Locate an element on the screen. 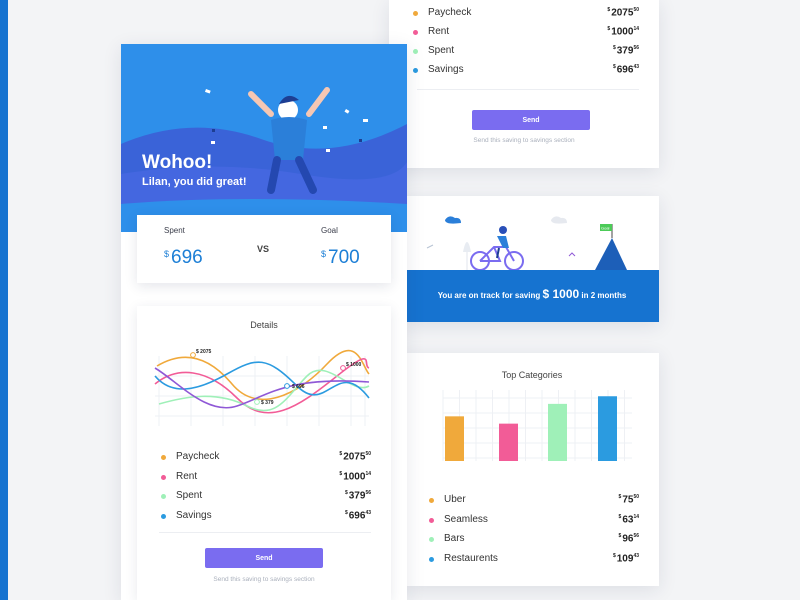  annotation-696: $ 696 is located at coordinates (298, 387).